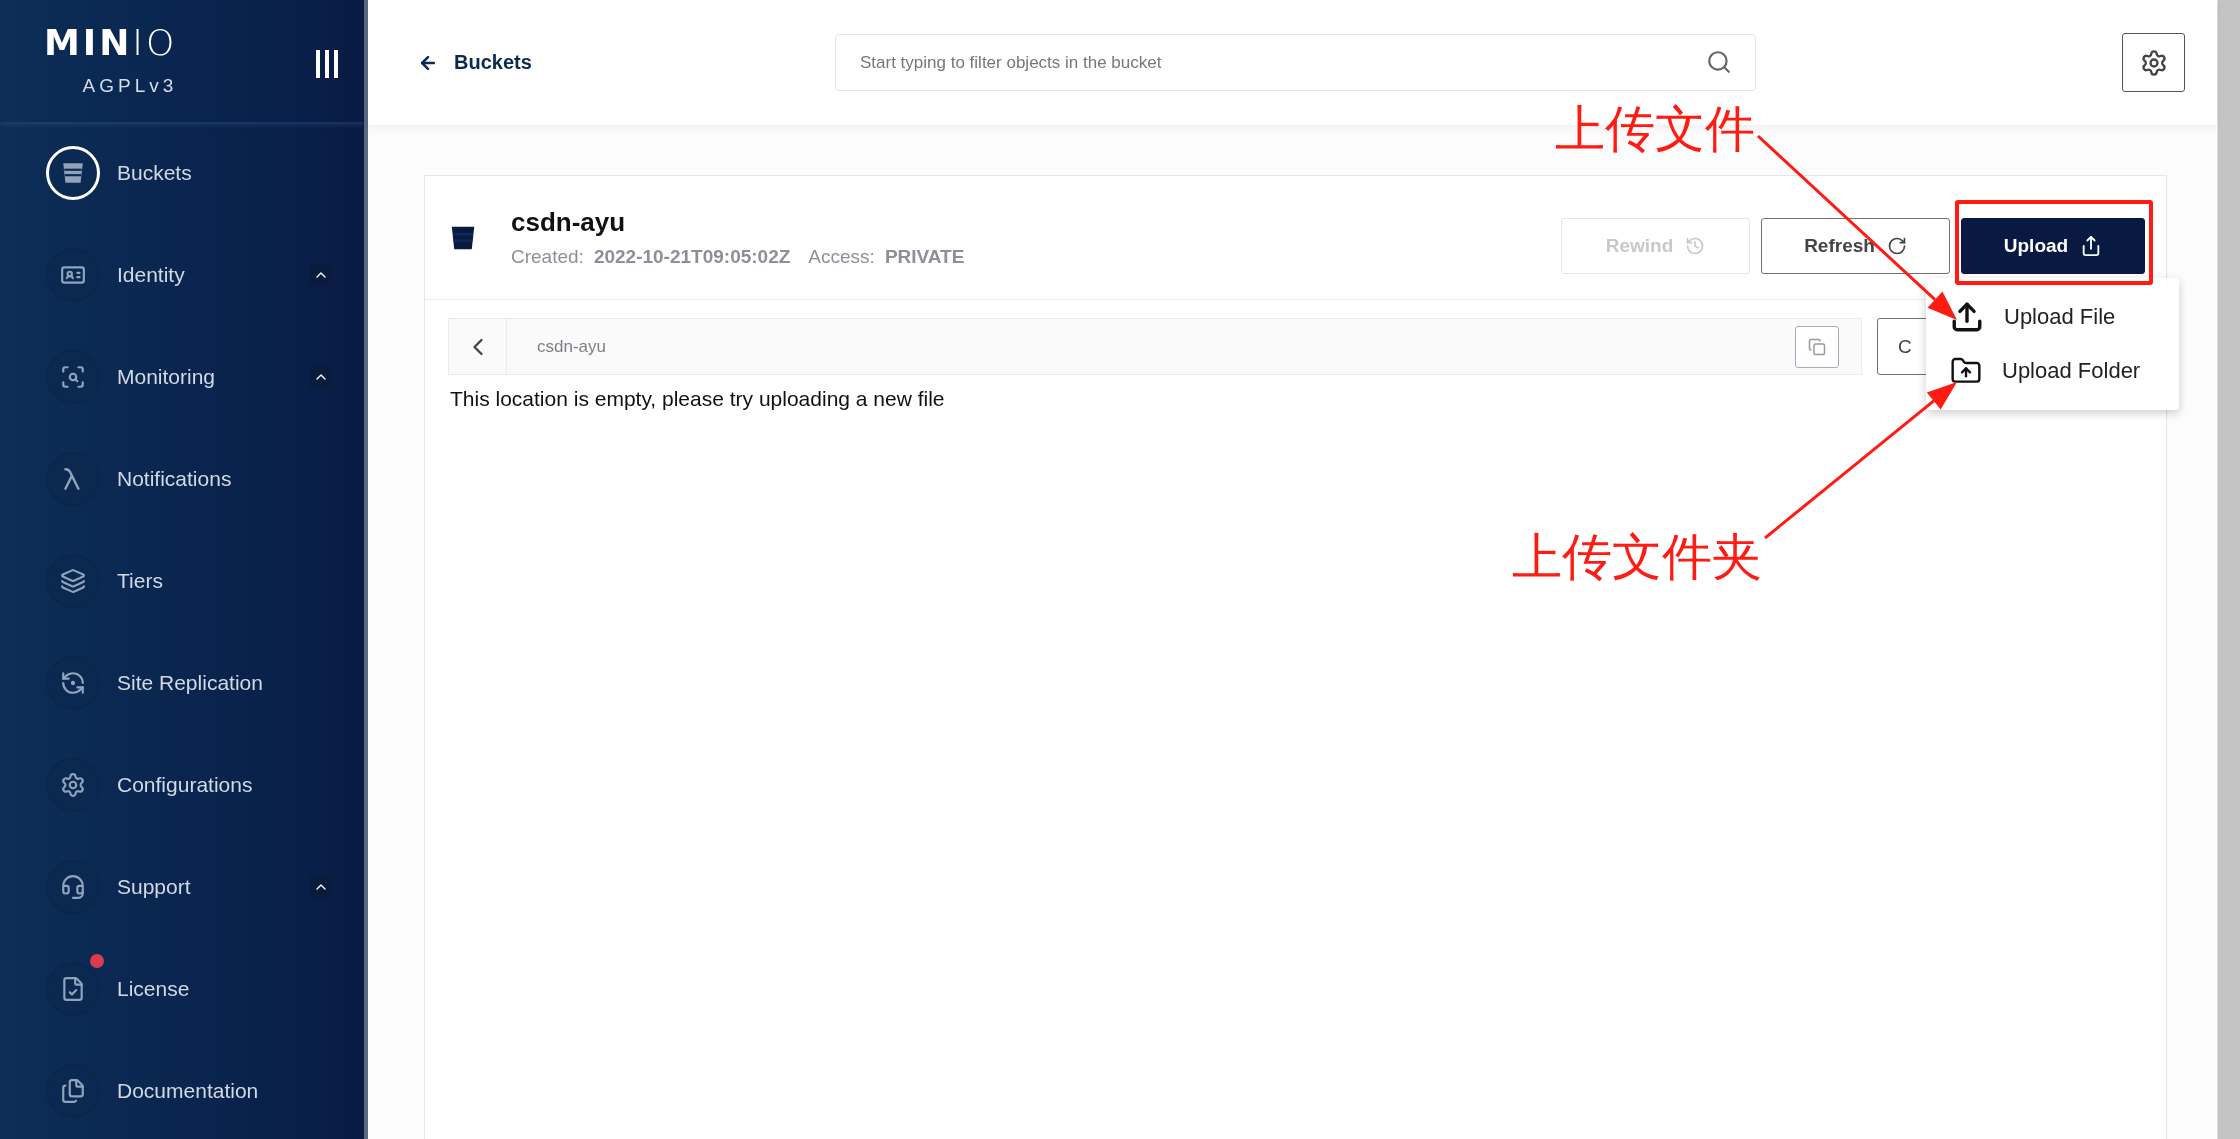 The width and height of the screenshot is (2240, 1139). Describe the element at coordinates (569, 222) in the screenshot. I see `bucket-name: csdn-ayu` at that location.